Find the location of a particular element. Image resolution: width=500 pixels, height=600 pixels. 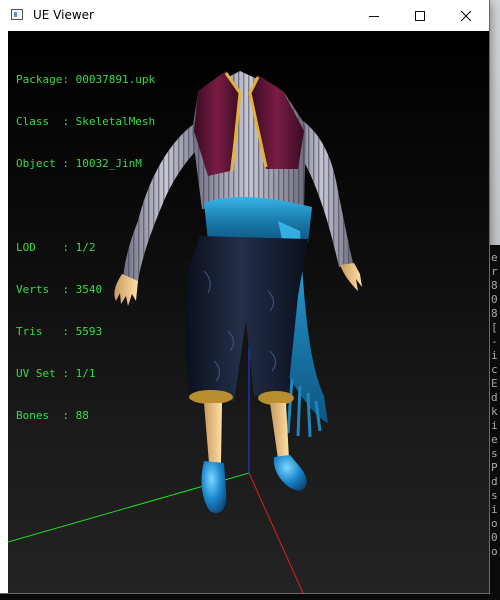

close-button is located at coordinates (466, 15).